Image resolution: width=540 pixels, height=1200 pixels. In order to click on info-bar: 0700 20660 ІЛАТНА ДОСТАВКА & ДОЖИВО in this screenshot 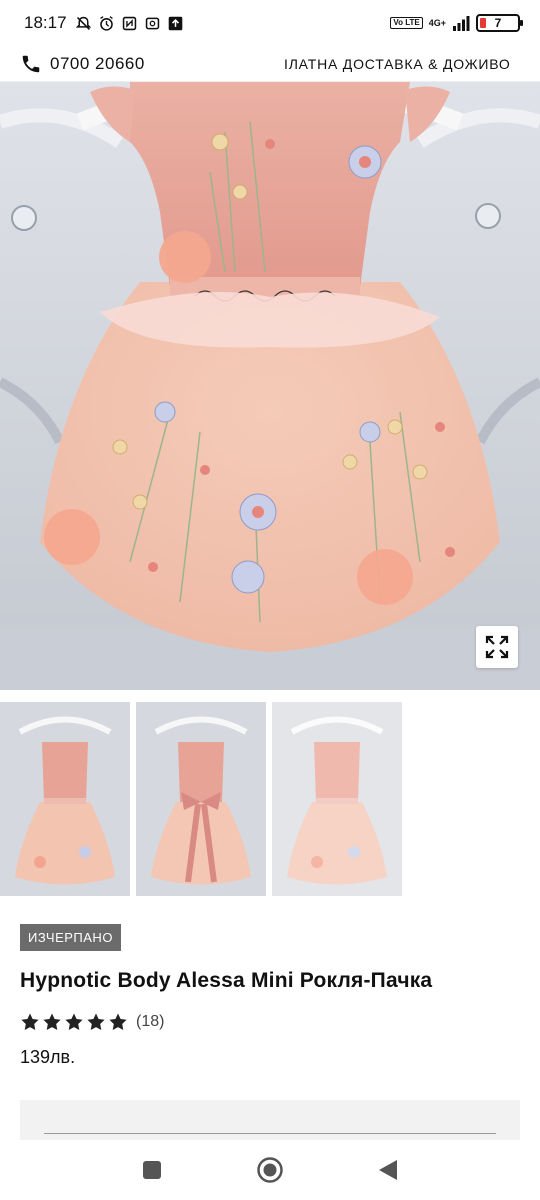, I will do `click(270, 64)`.